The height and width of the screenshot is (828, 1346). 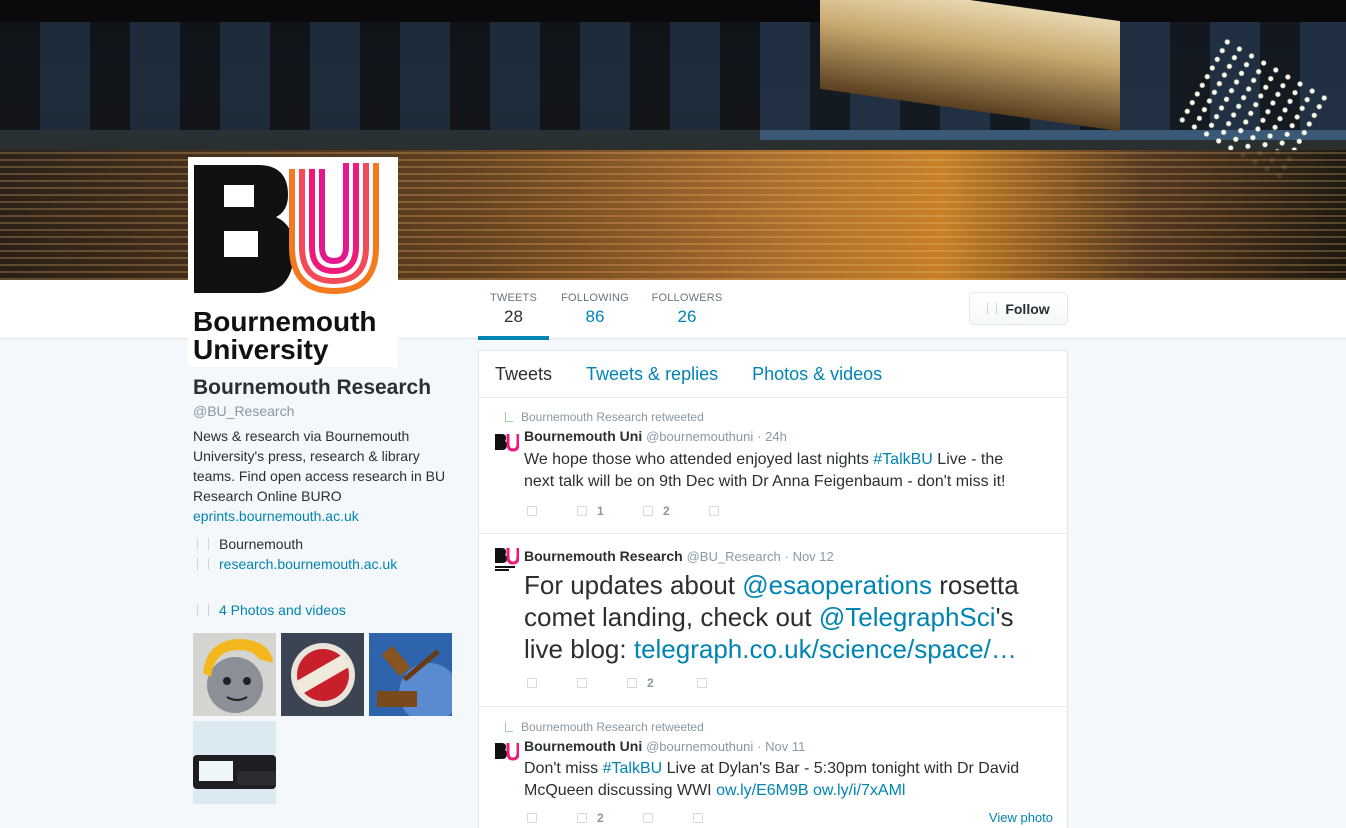 I want to click on location-icon, so click(x=203, y=544).